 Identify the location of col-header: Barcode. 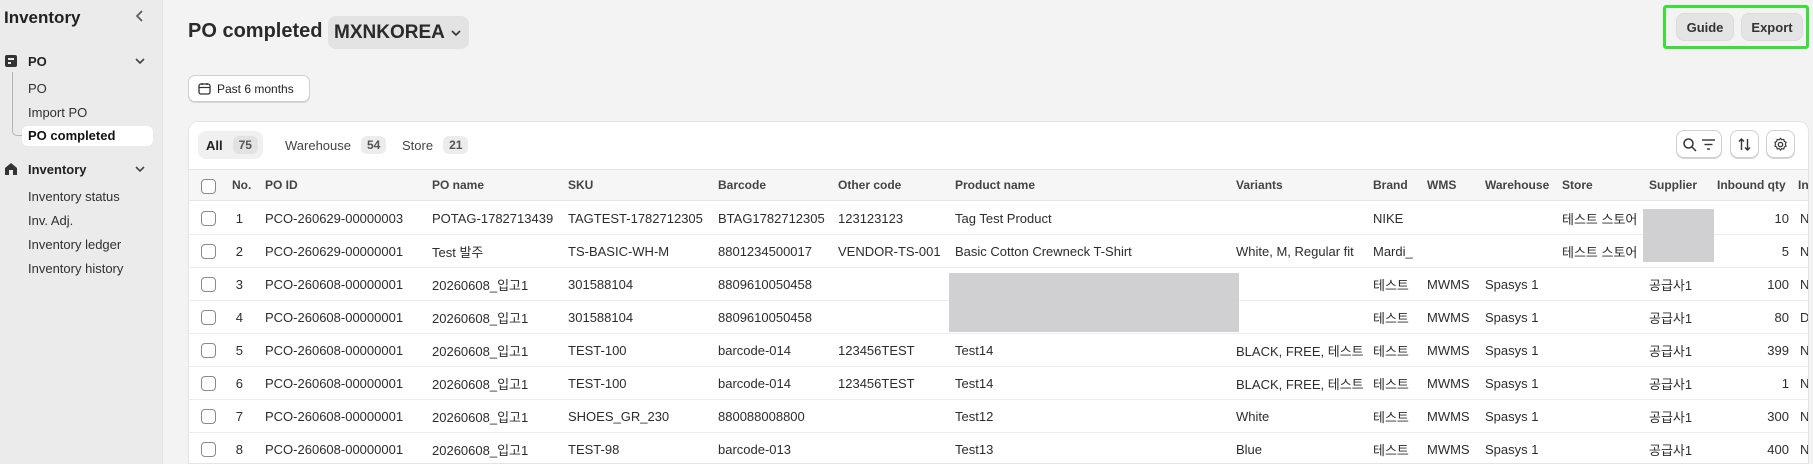
(773, 185).